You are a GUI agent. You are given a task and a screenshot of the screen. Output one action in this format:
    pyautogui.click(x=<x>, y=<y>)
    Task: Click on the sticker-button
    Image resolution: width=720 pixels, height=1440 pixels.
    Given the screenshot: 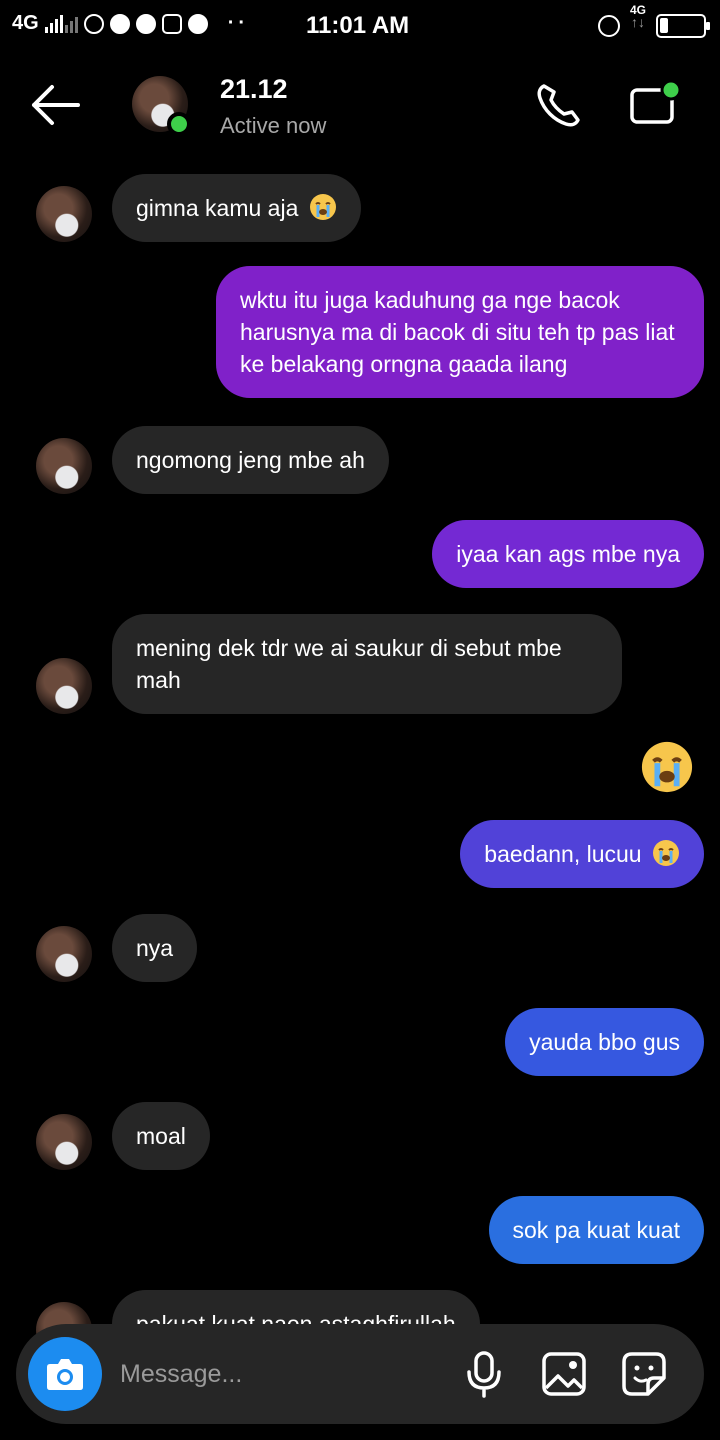 What is the action you would take?
    pyautogui.click(x=644, y=1374)
    